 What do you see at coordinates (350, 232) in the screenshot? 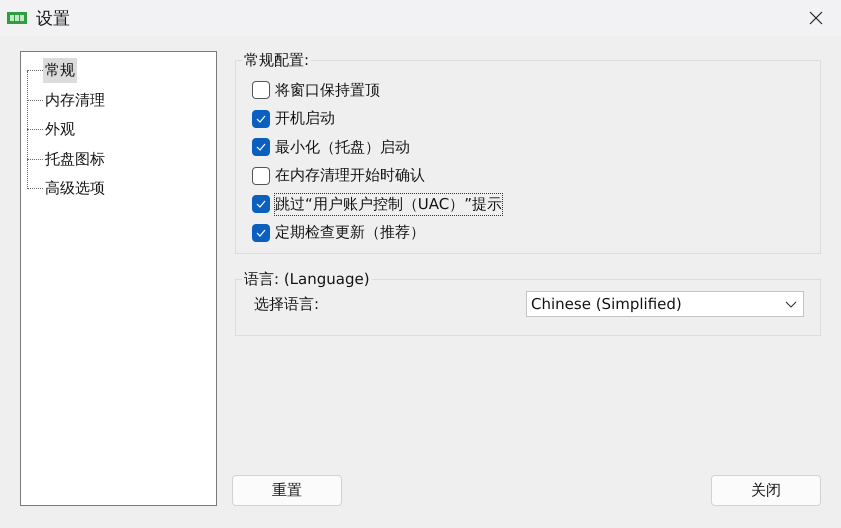
I see `checkbox-label: 定期检查更新（推荐）` at bounding box center [350, 232].